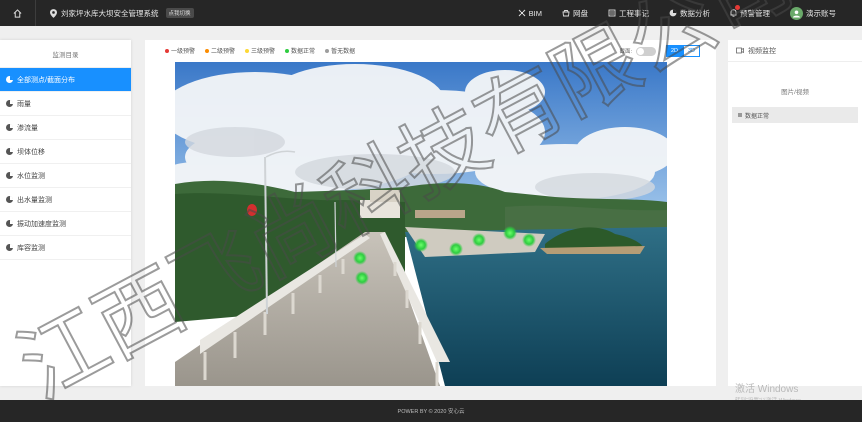 This screenshot has width=862, height=422. I want to click on data-status-label: 数据正常, so click(757, 116).